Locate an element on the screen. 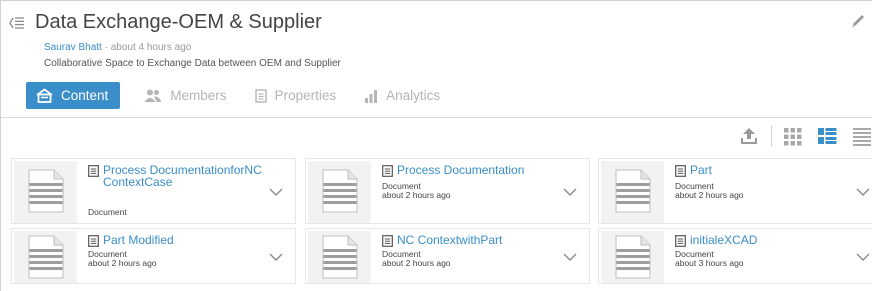 The width and height of the screenshot is (872, 291). card-title-link: Process DocumentationforNCContextCase is located at coordinates (185, 176).